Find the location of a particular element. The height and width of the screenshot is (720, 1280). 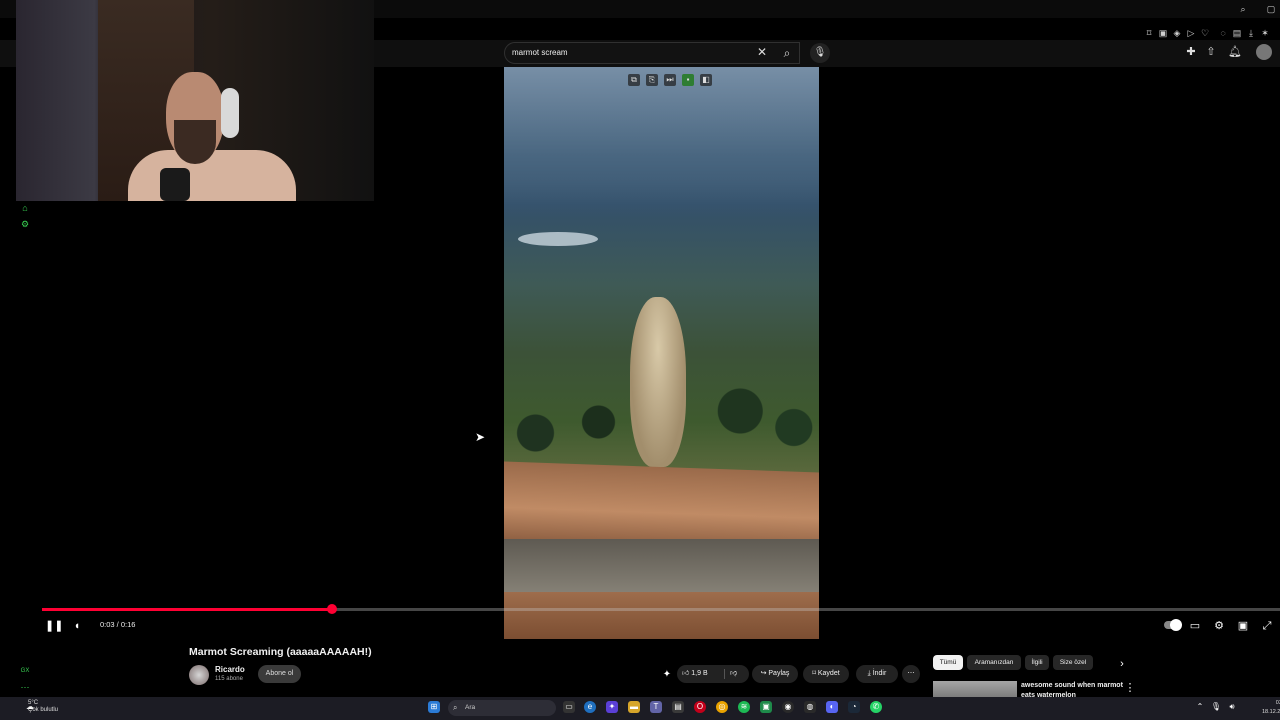

subscribe-button: Abone ol is located at coordinates (279, 674).